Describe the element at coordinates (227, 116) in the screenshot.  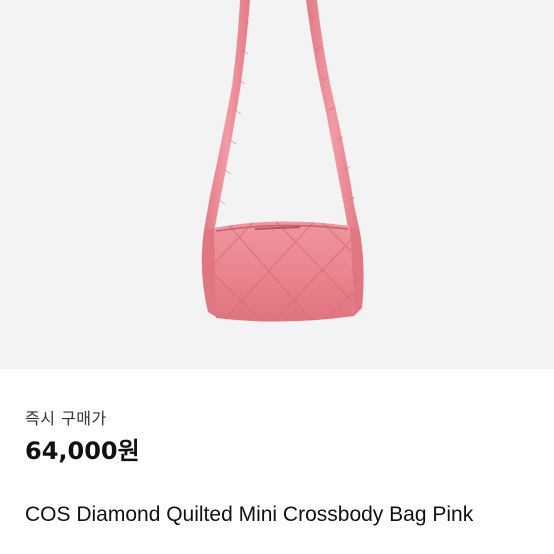
I see `left-strap` at that location.